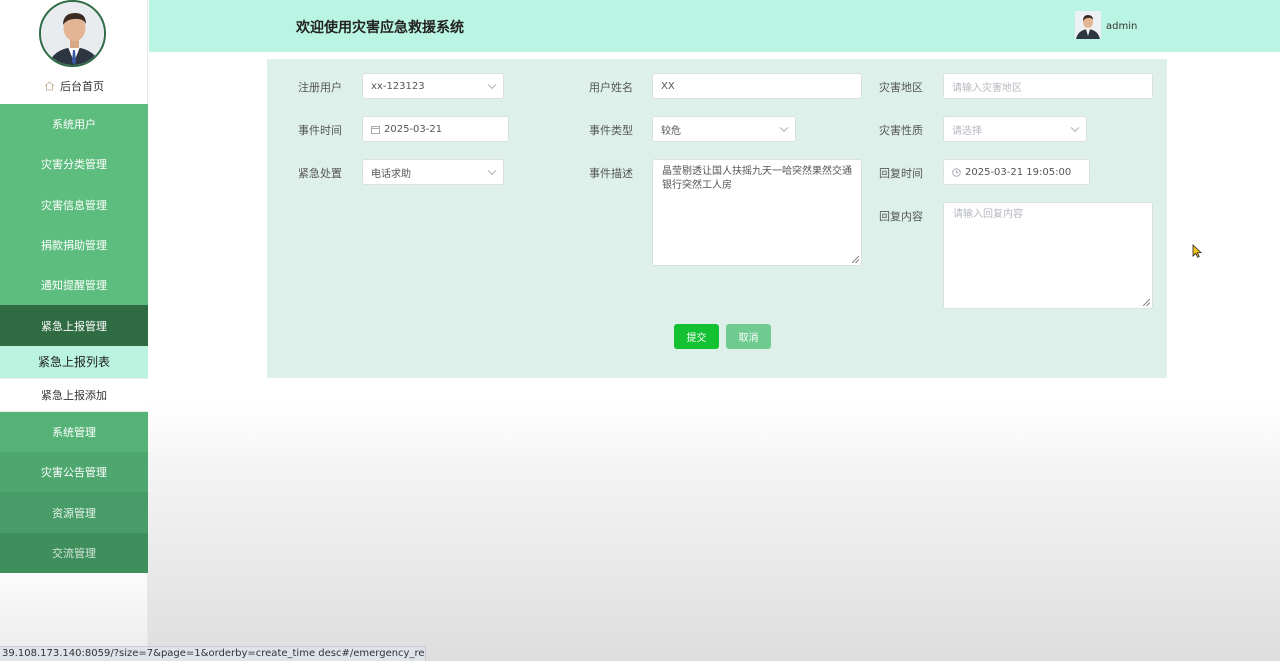 Image resolution: width=1280 pixels, height=661 pixels. What do you see at coordinates (757, 178) in the screenshot?
I see `event-desc-value: 晶莹剔透让国人扶摇九天一哈突然果然交通银行突然工人房` at bounding box center [757, 178].